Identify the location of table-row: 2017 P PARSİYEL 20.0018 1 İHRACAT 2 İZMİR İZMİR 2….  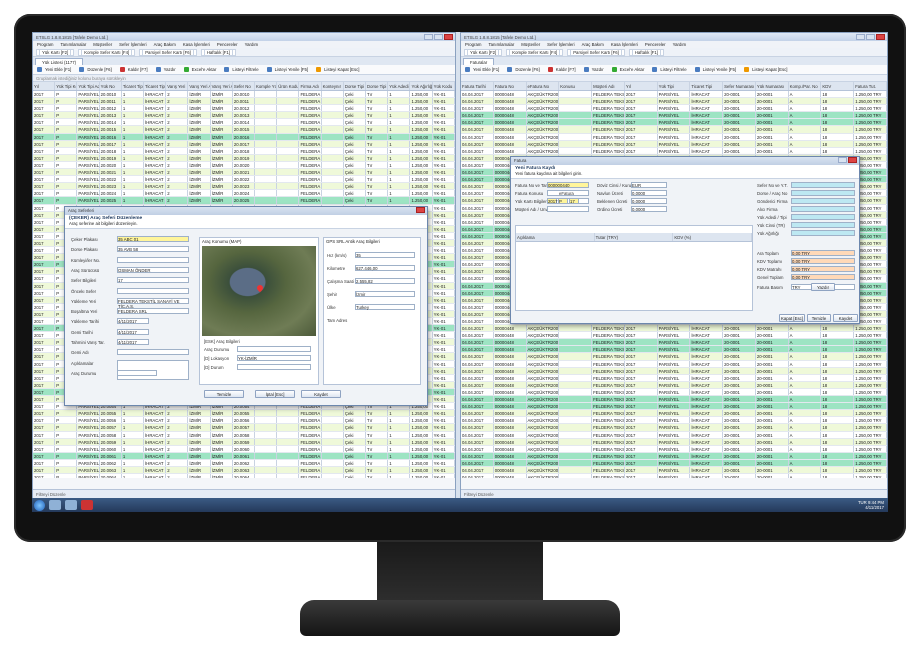
(244, 151).